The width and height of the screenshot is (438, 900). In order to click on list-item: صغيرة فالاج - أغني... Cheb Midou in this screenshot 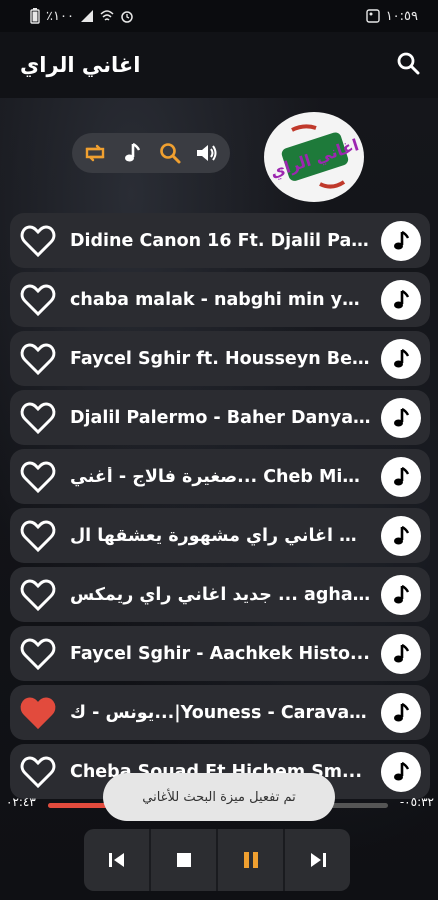, I will do `click(220, 476)`.